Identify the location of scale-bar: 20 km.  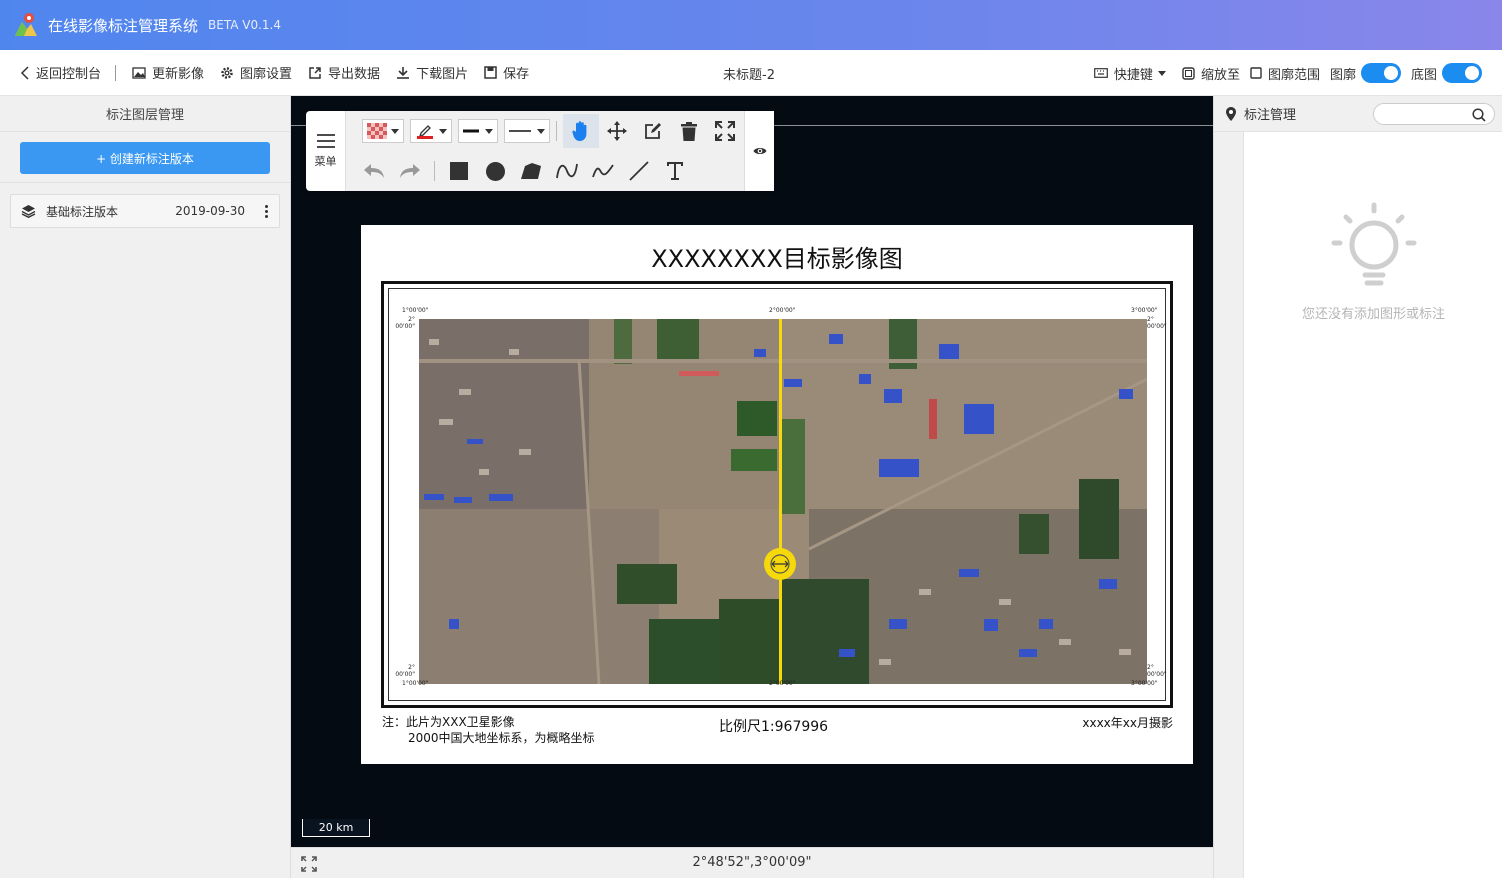
(336, 828).